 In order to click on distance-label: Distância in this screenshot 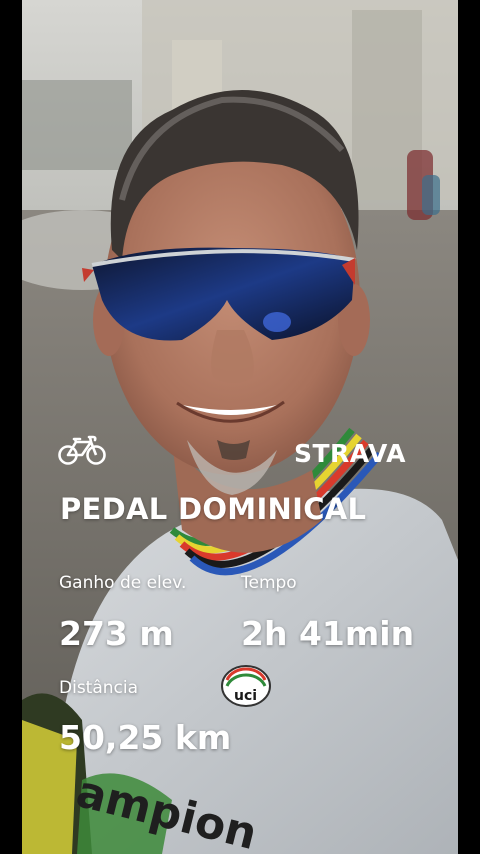, I will do `click(99, 688)`.